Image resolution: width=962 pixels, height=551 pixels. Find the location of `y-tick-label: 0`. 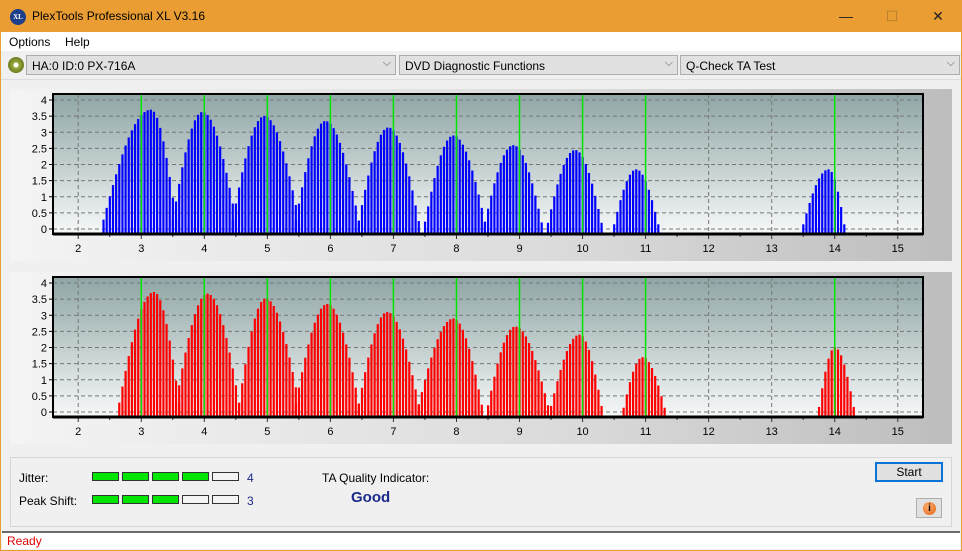

y-tick-label: 0 is located at coordinates (44, 230).